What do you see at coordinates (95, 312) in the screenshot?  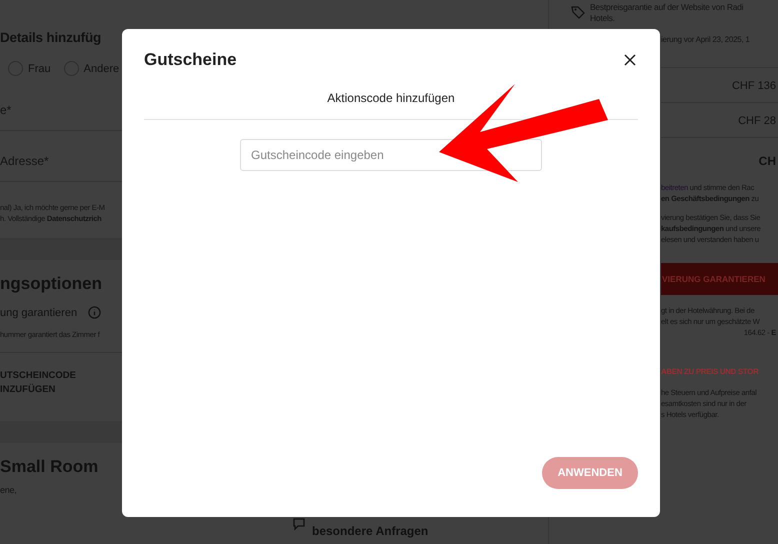 I see `info-icon` at bounding box center [95, 312].